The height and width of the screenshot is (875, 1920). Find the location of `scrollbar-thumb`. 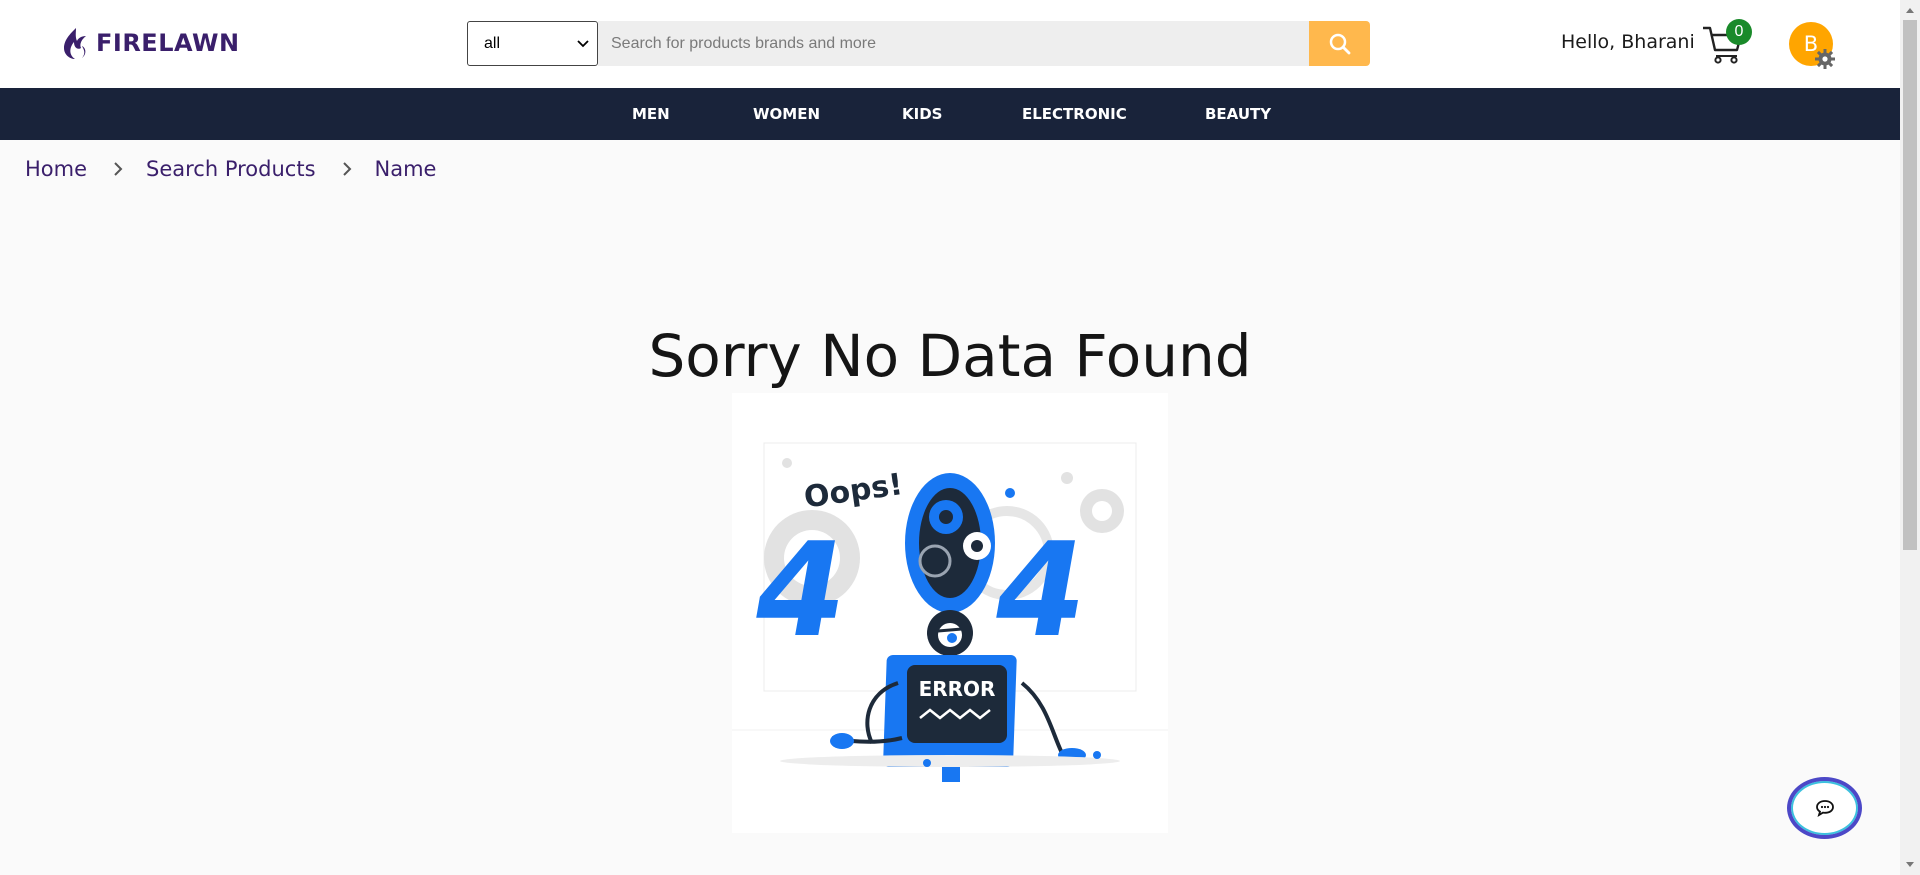

scrollbar-thumb is located at coordinates (1910, 285).